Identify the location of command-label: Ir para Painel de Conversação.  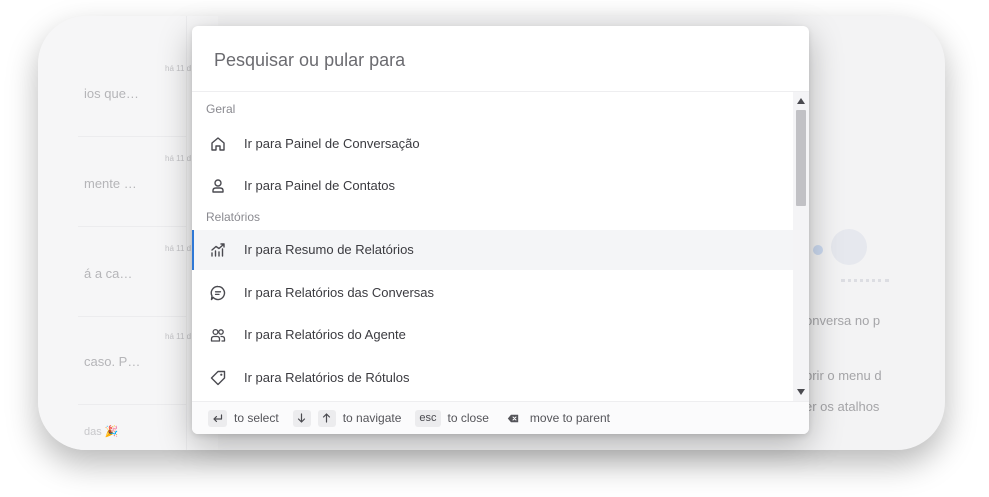
(332, 143).